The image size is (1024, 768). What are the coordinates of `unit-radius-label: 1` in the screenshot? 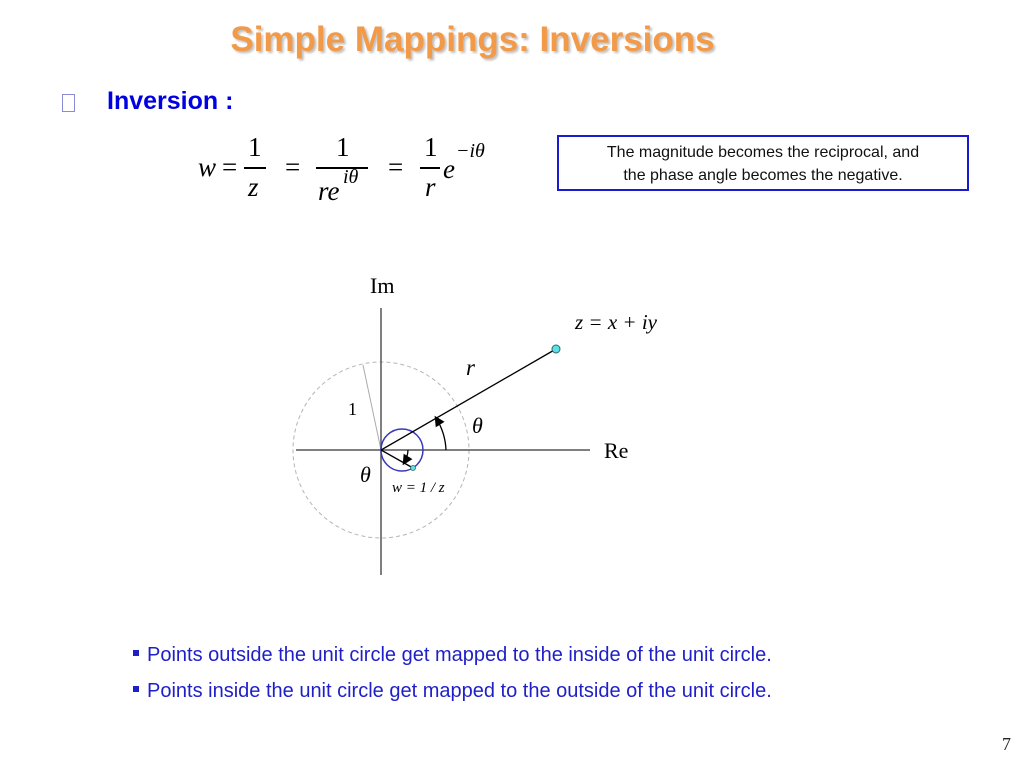 It's located at (352, 409).